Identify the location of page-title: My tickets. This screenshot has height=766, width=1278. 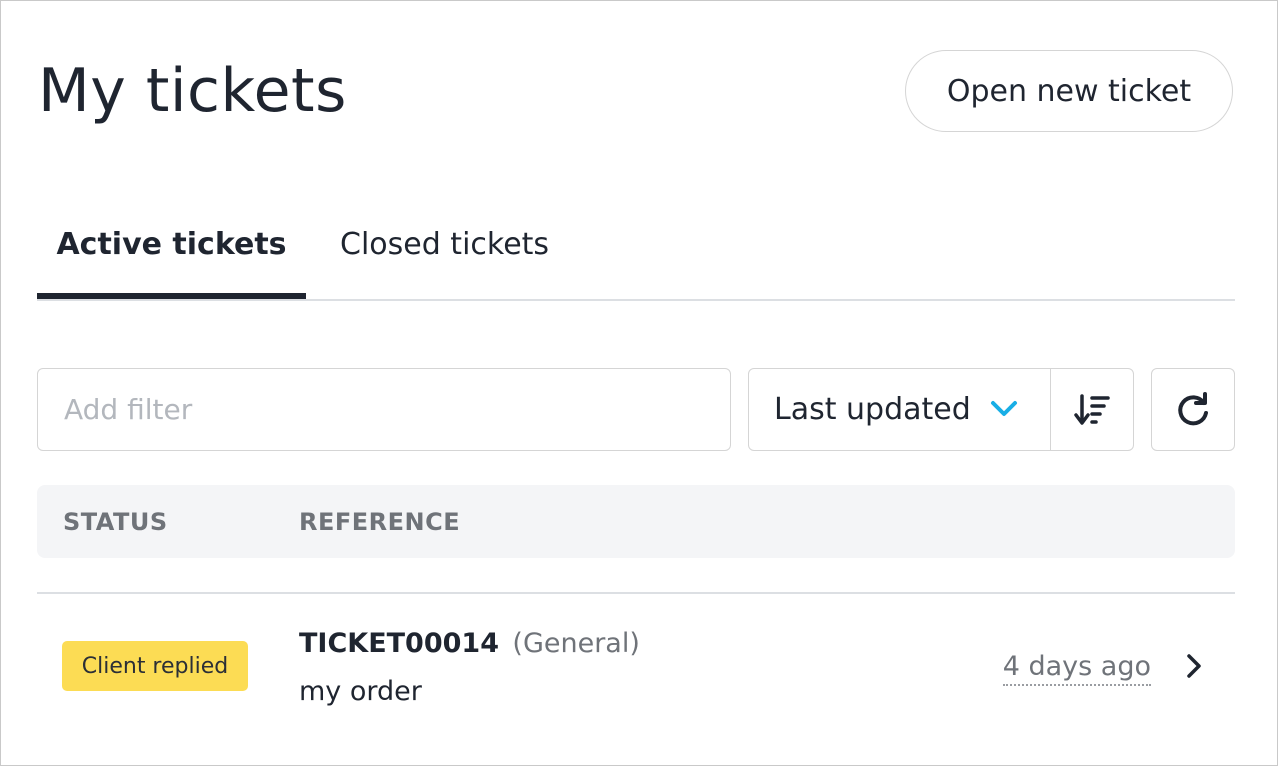
(192, 91).